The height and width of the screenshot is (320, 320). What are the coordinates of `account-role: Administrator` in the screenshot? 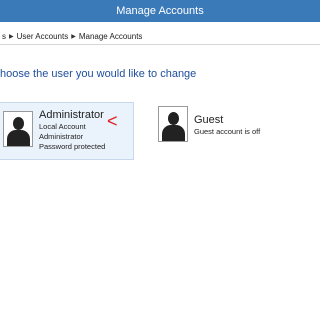 It's located at (61, 136).